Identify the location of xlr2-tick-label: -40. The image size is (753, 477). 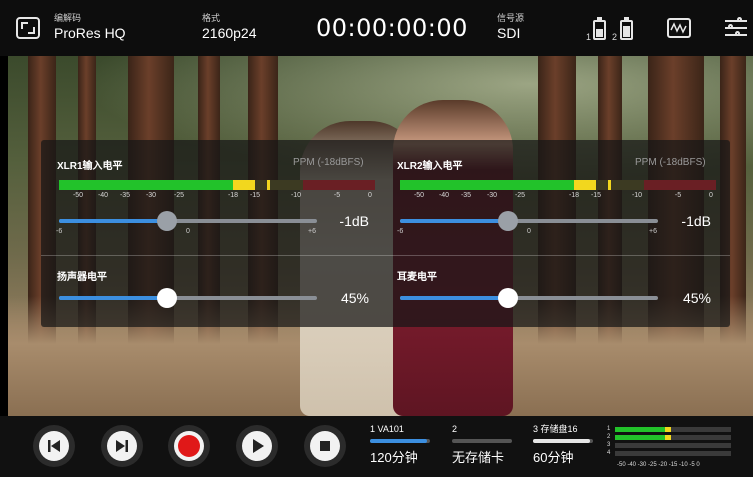
(444, 195).